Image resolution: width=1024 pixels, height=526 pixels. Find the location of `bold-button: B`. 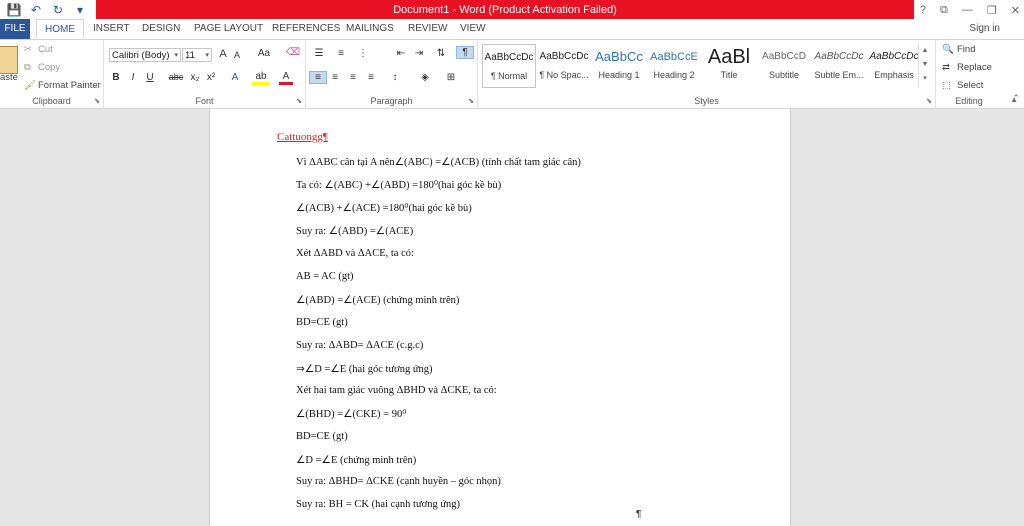

bold-button: B is located at coordinates (116, 77).